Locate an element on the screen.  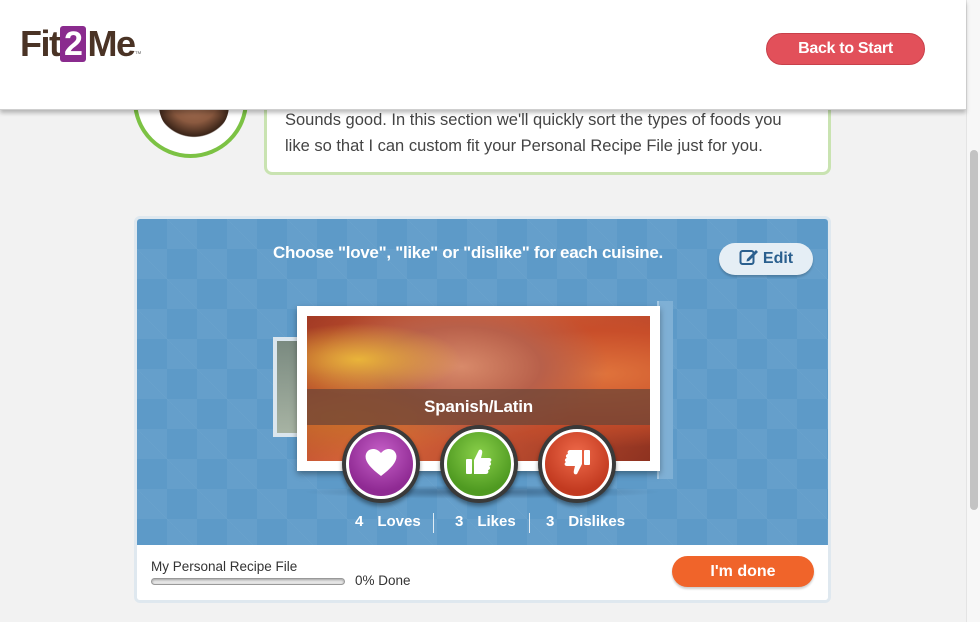
like-button is located at coordinates (479, 464).